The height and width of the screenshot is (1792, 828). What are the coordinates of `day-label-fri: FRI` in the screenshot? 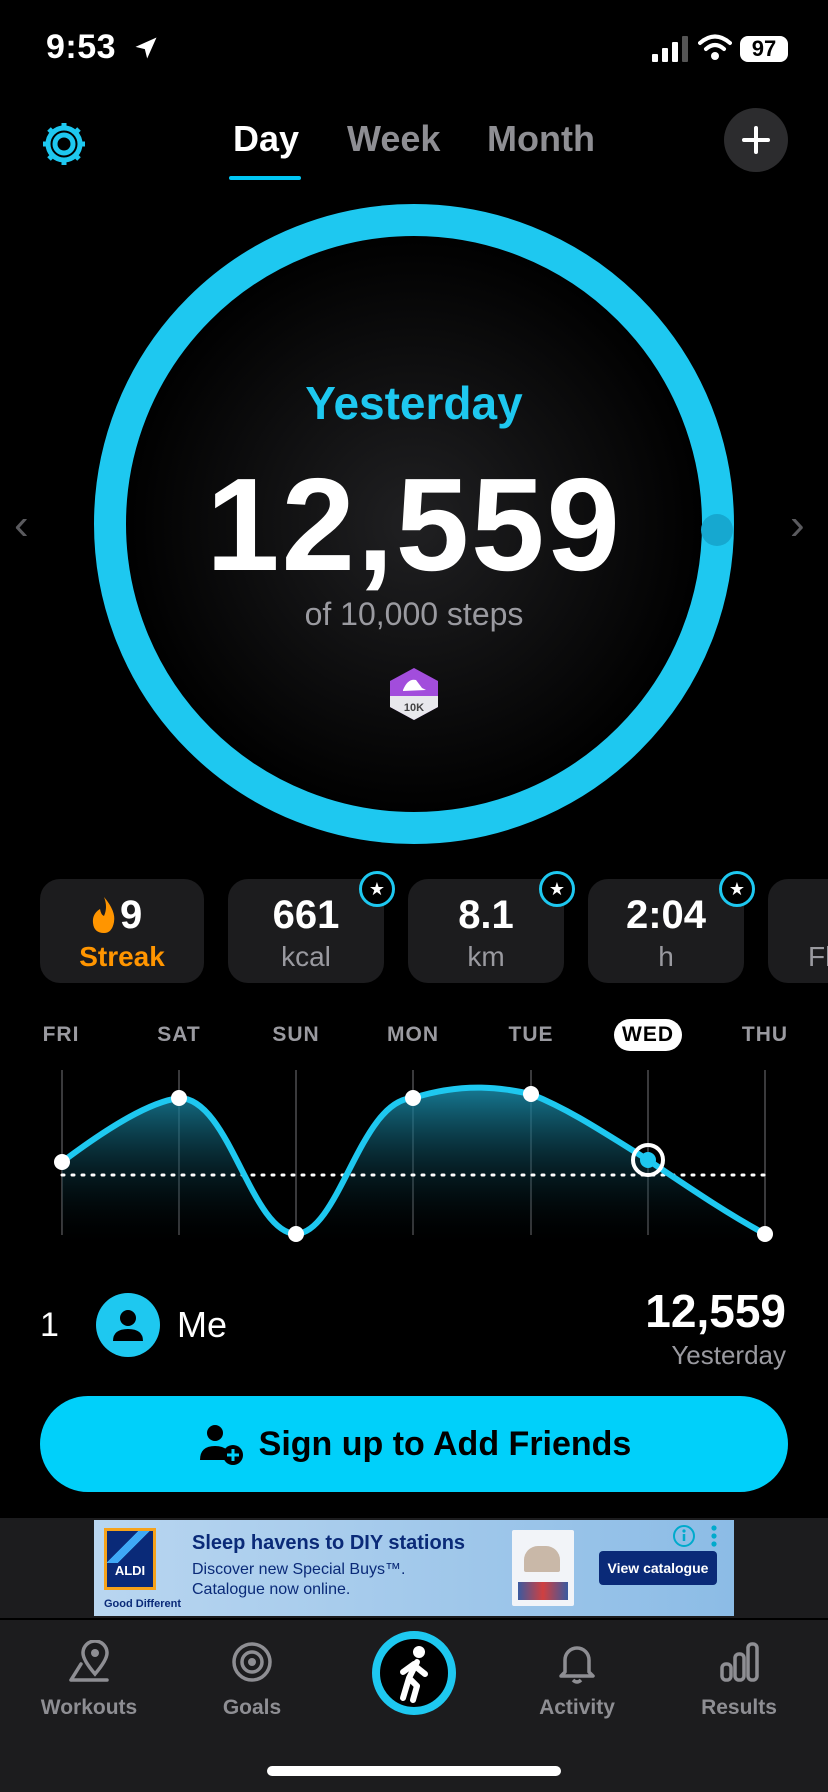 It's located at (61, 1035).